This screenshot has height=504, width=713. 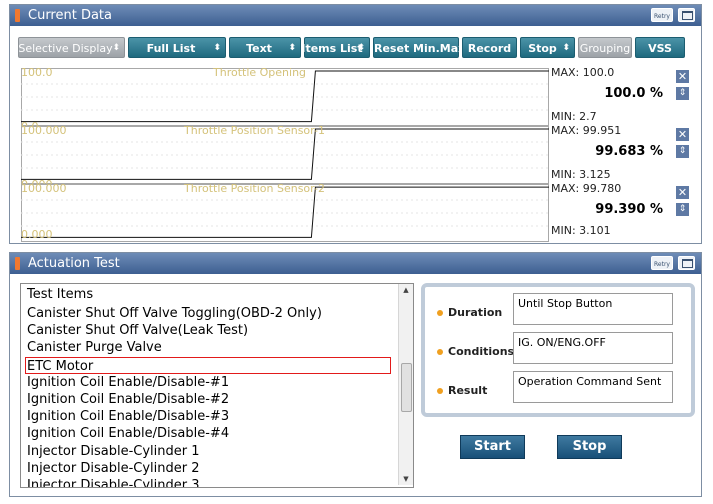 What do you see at coordinates (285, 99) in the screenshot?
I see `graph-throttle-opening: 100.0 Throttle Opening 0.0` at bounding box center [285, 99].